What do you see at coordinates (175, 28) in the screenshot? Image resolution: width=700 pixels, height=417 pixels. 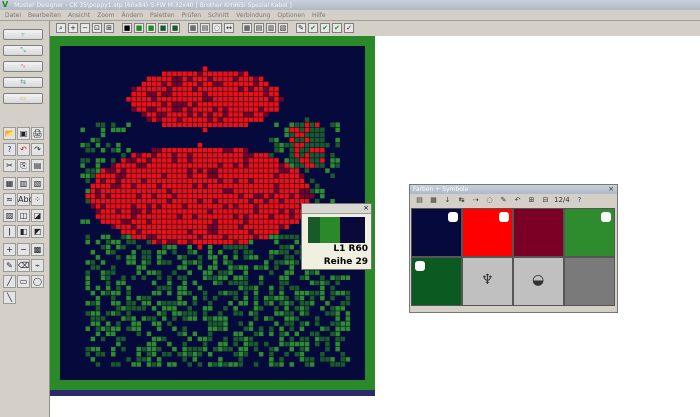 I see `color-5-icon: ■` at bounding box center [175, 28].